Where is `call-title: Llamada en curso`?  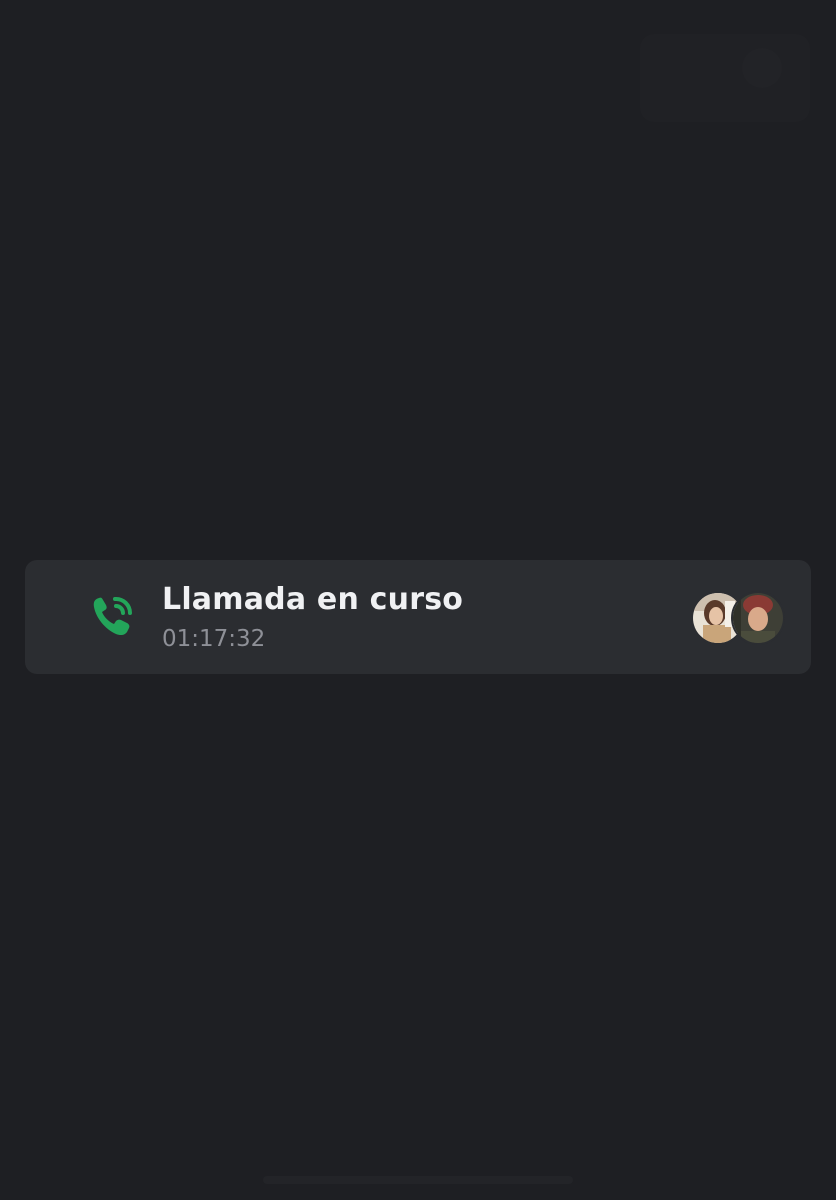 call-title: Llamada en curso is located at coordinates (313, 599).